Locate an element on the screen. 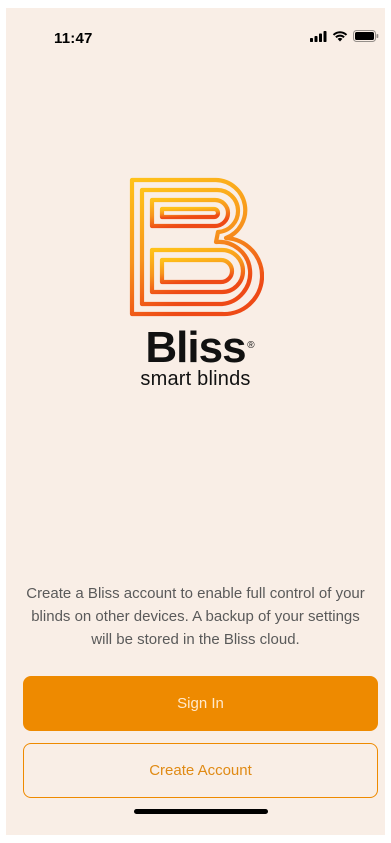  home-indicator is located at coordinates (201, 811).